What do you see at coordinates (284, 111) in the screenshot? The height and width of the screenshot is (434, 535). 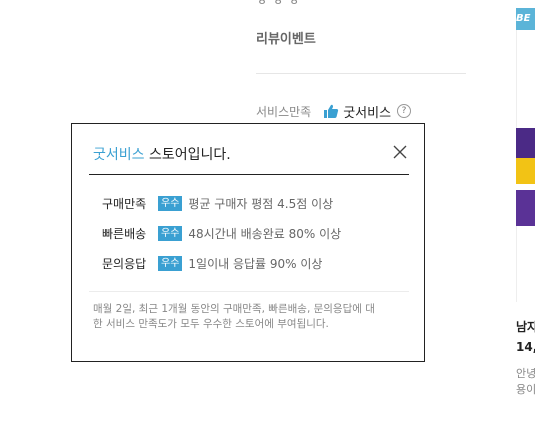 I see `service-label: 서비스만족` at bounding box center [284, 111].